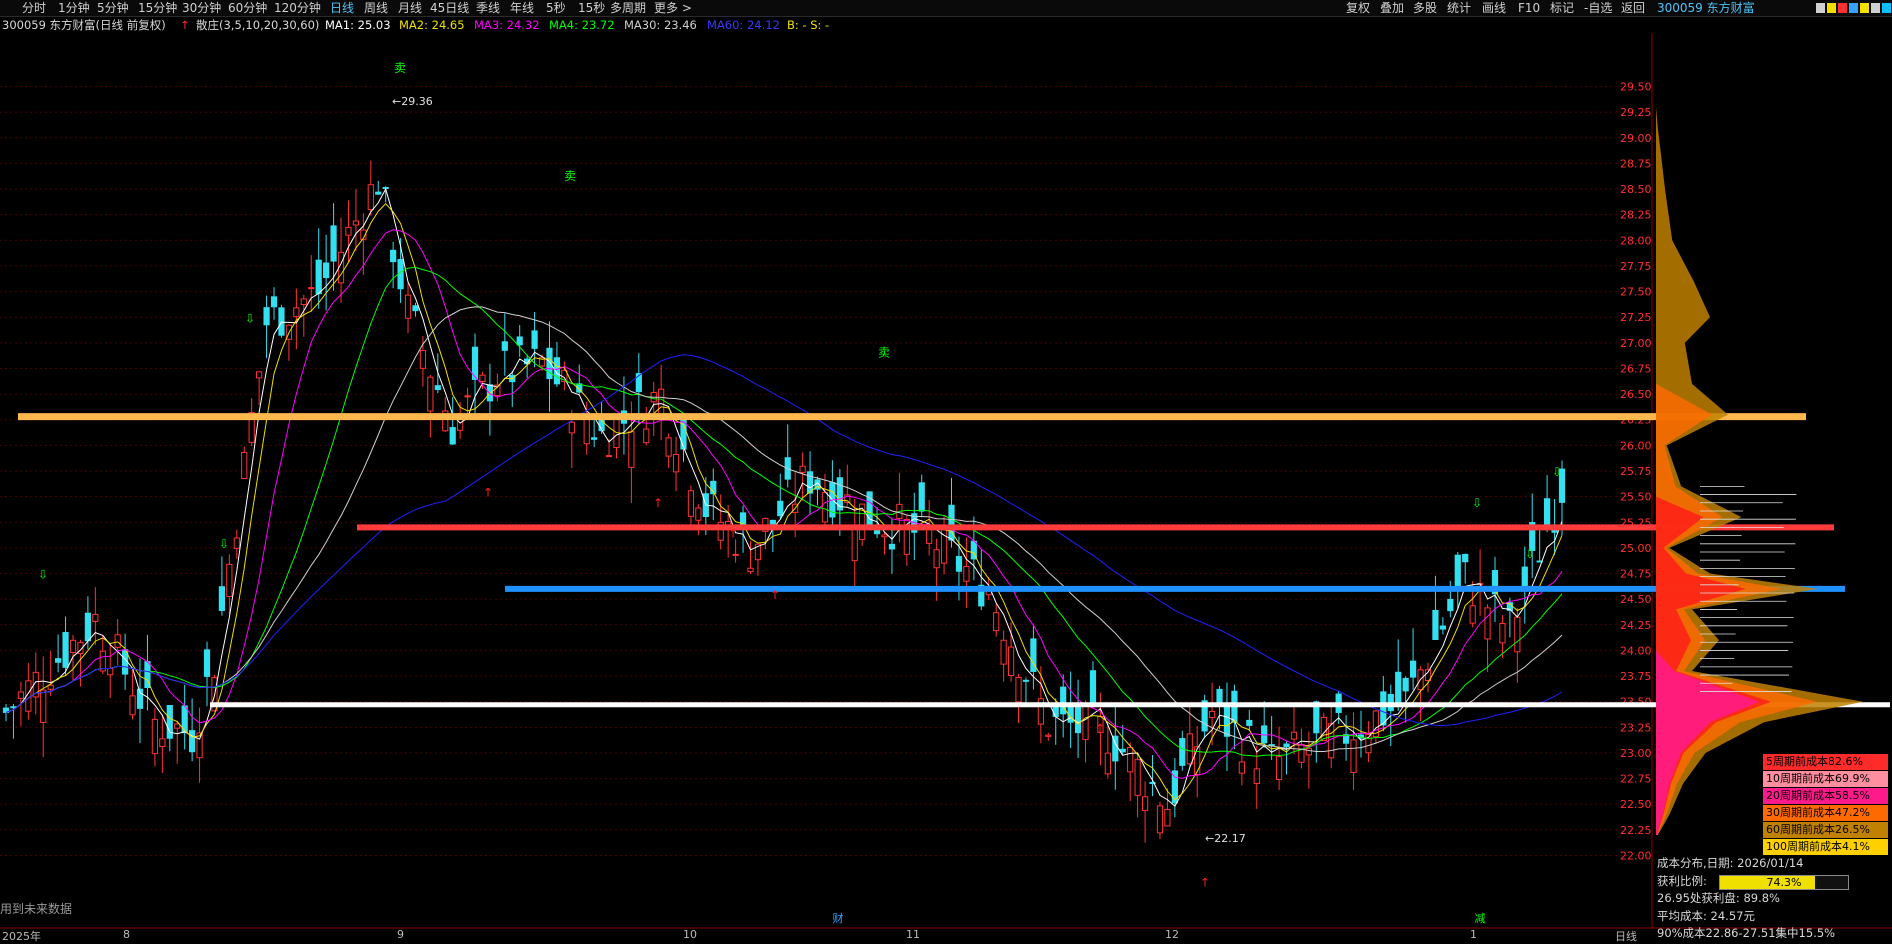 Image resolution: width=1892 pixels, height=944 pixels. Describe the element at coordinates (247, 8) in the screenshot. I see `period-tab: 60分钟` at that location.